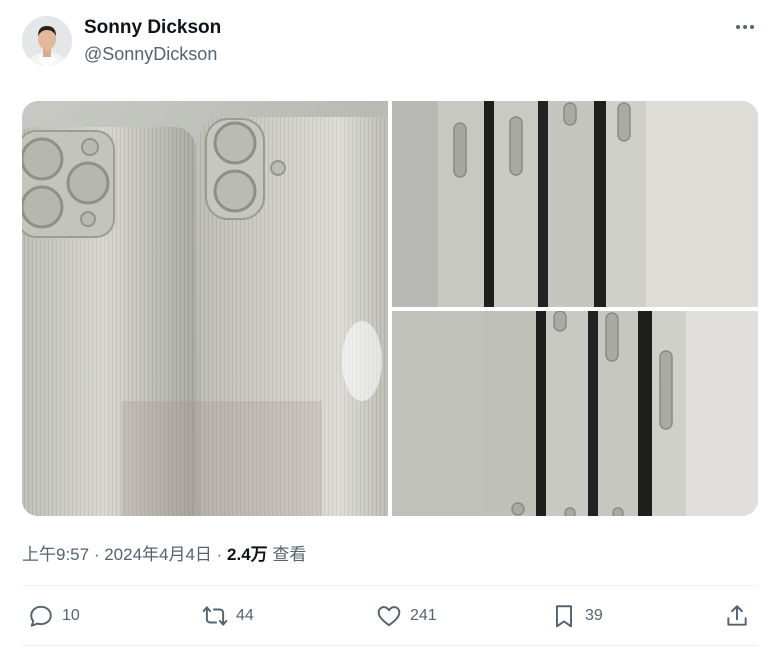  What do you see at coordinates (247, 554) in the screenshot?
I see `views-count: 2.4万` at bounding box center [247, 554].